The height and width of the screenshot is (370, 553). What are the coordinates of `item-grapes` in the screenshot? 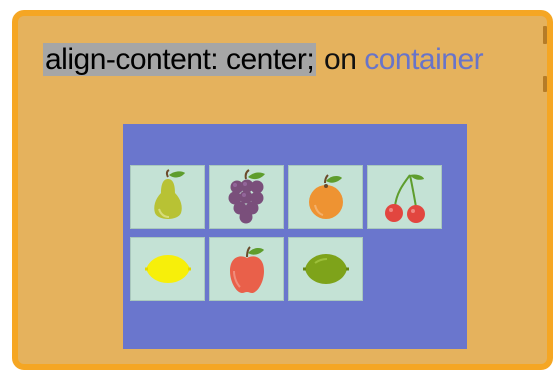 It's located at (246, 196).